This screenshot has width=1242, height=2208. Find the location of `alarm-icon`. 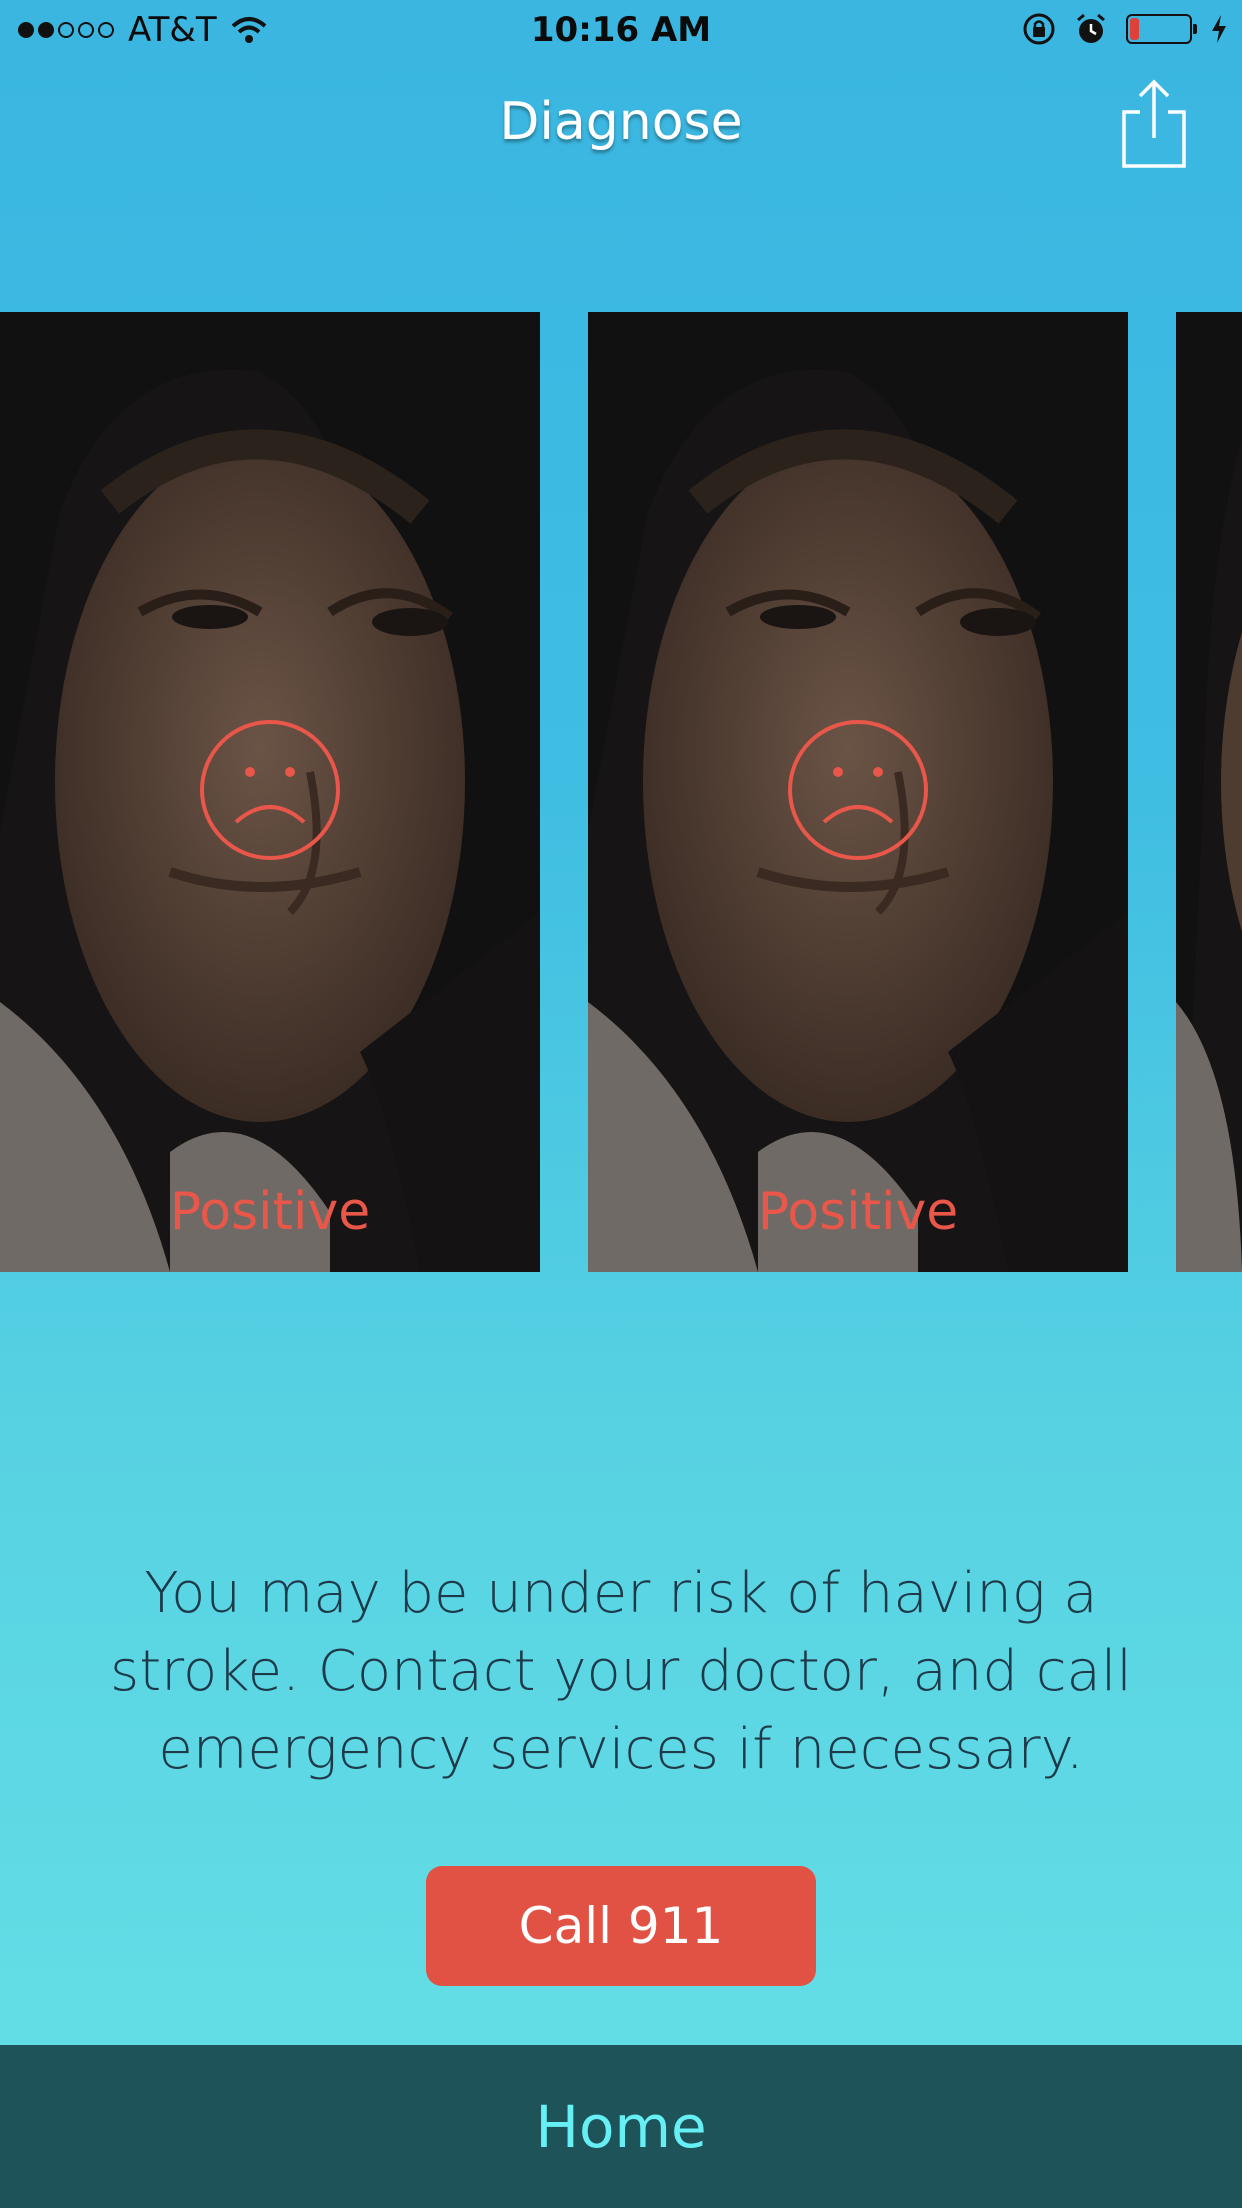

alarm-icon is located at coordinates (1091, 28).